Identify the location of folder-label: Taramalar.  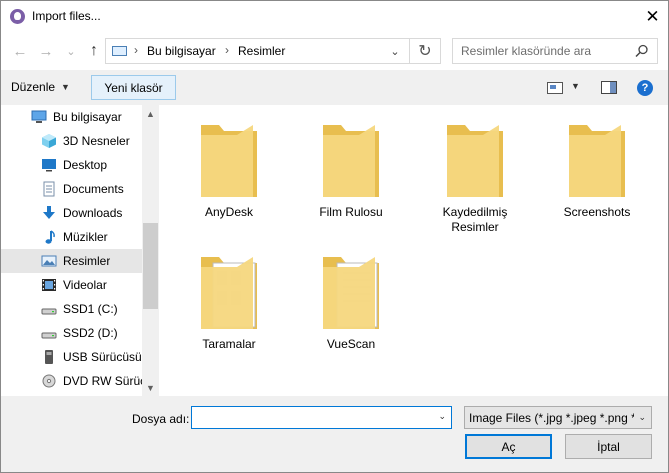
(229, 344).